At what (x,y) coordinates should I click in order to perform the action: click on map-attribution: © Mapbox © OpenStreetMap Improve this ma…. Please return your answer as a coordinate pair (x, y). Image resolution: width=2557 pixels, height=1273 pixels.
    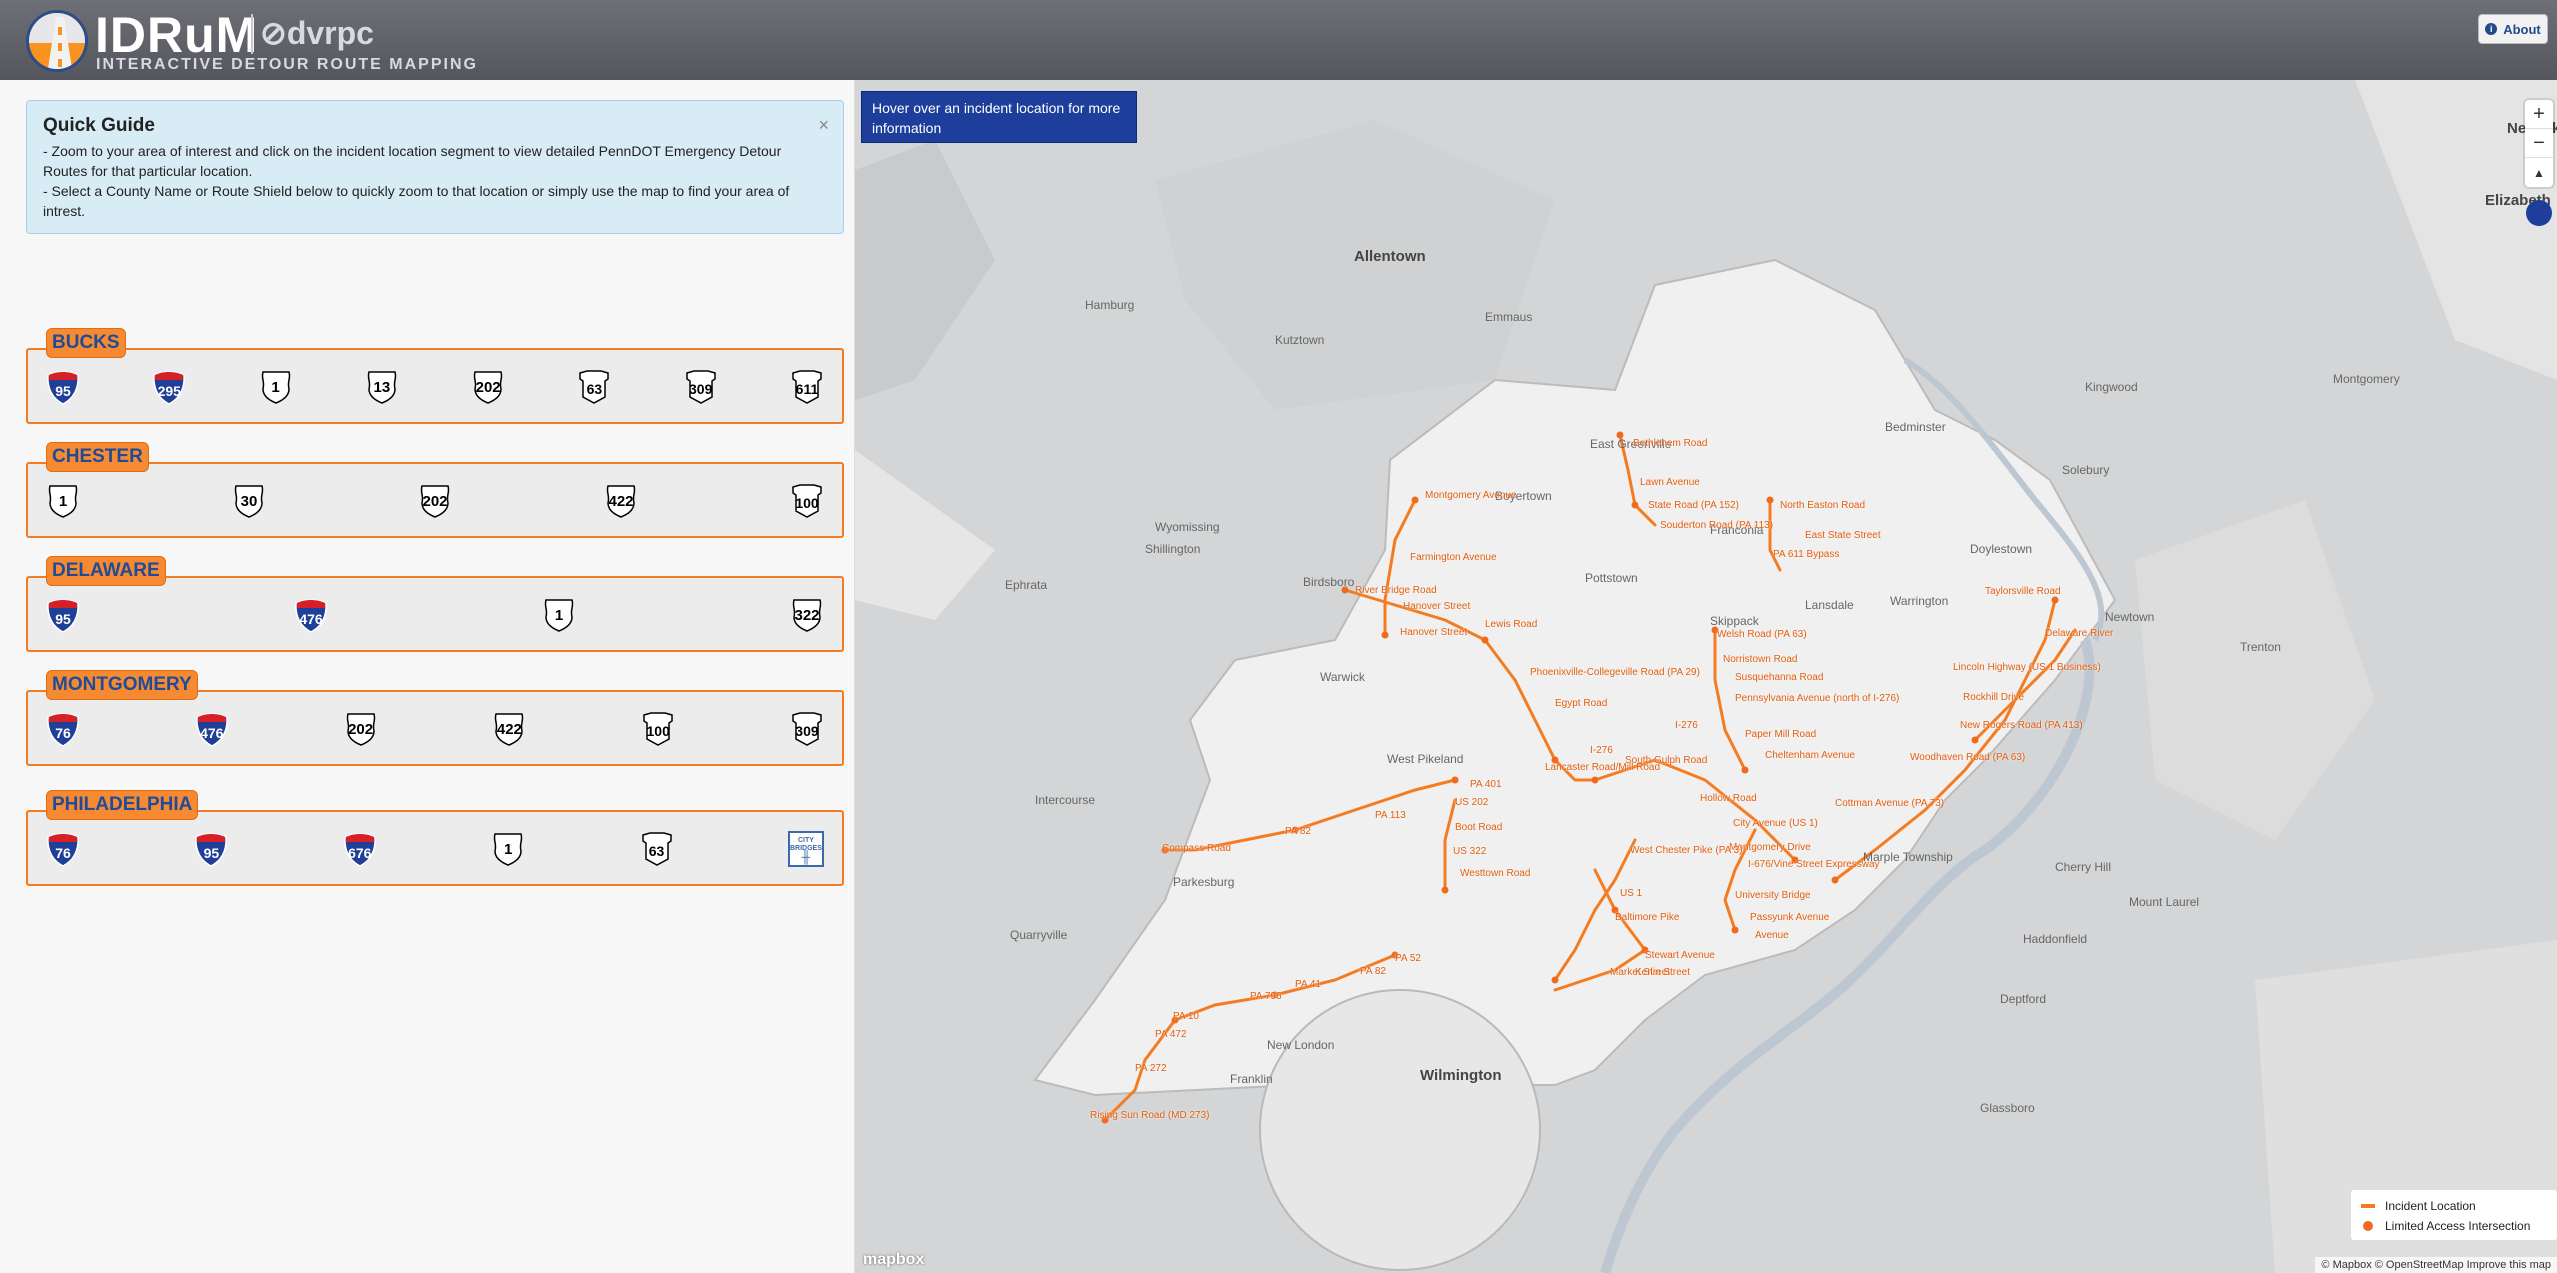
    Looking at the image, I should click on (2436, 1265).